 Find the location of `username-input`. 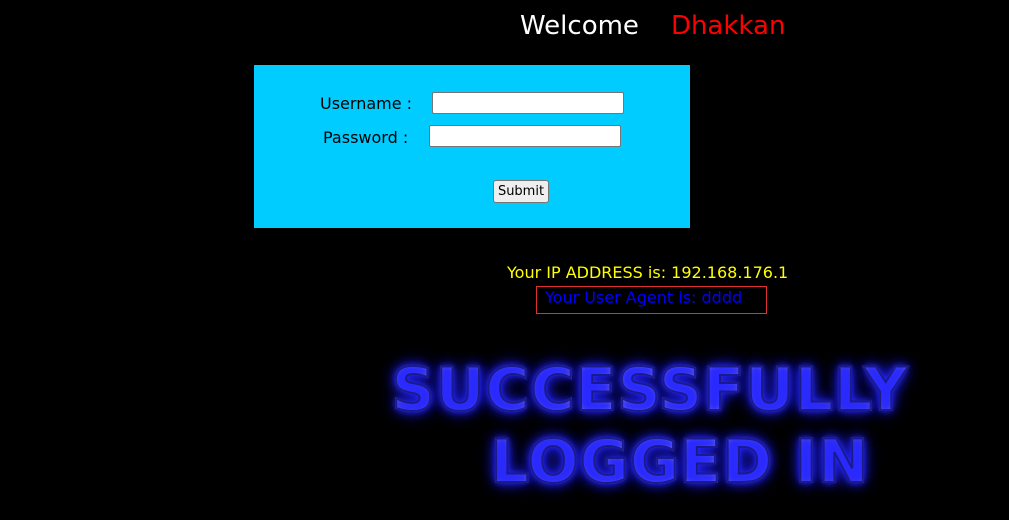

username-input is located at coordinates (528, 103).